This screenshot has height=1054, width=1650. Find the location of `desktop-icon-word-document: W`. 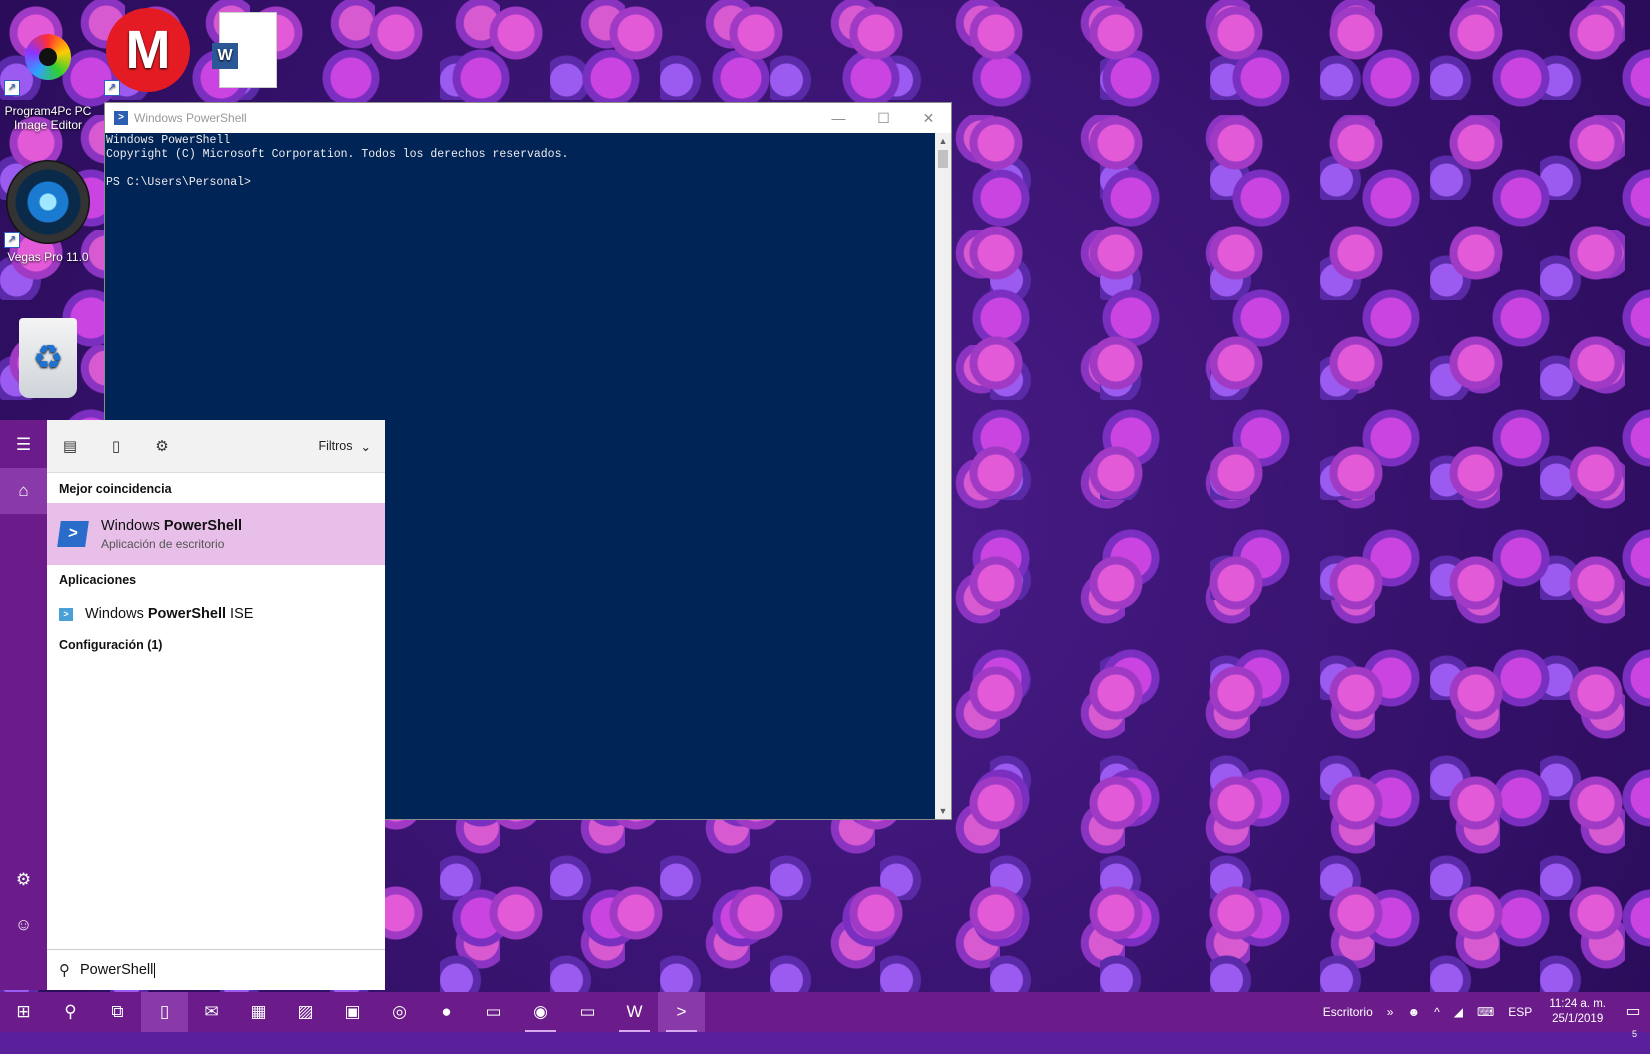

desktop-icon-word-document: W is located at coordinates (248, 48).